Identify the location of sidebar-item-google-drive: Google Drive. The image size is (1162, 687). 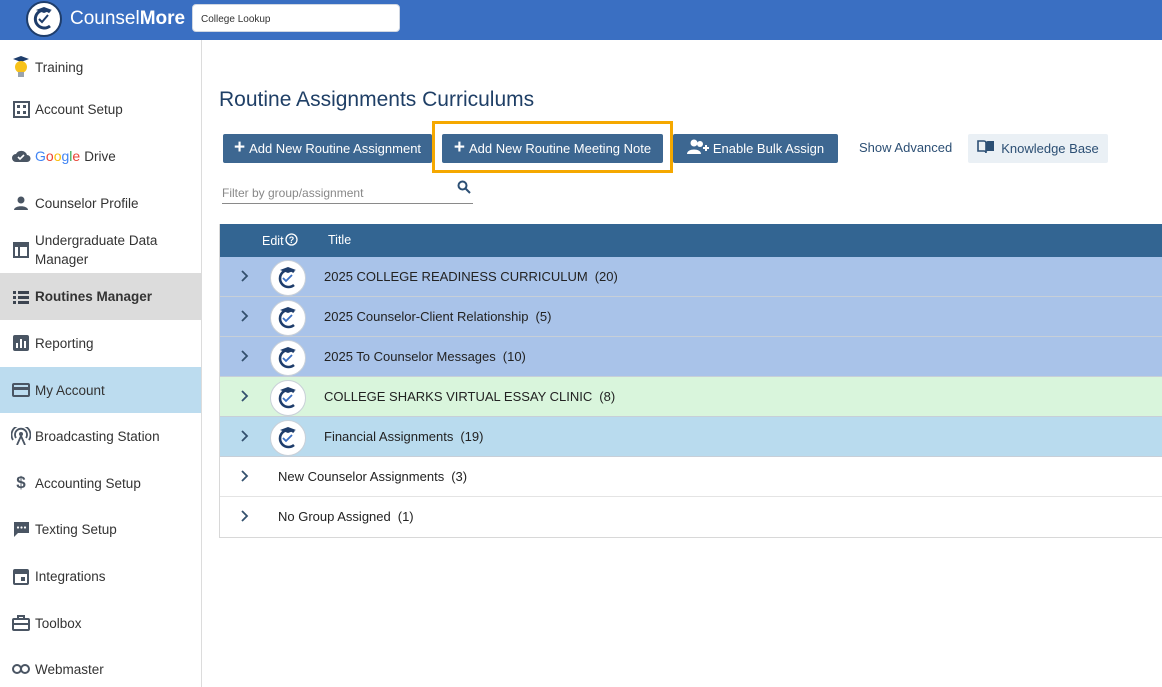
(100, 156).